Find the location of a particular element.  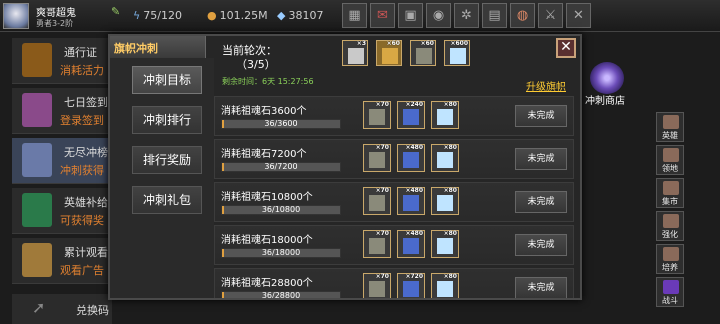

tab-sprint-pack: 冲刺礼包 is located at coordinates (167, 200).